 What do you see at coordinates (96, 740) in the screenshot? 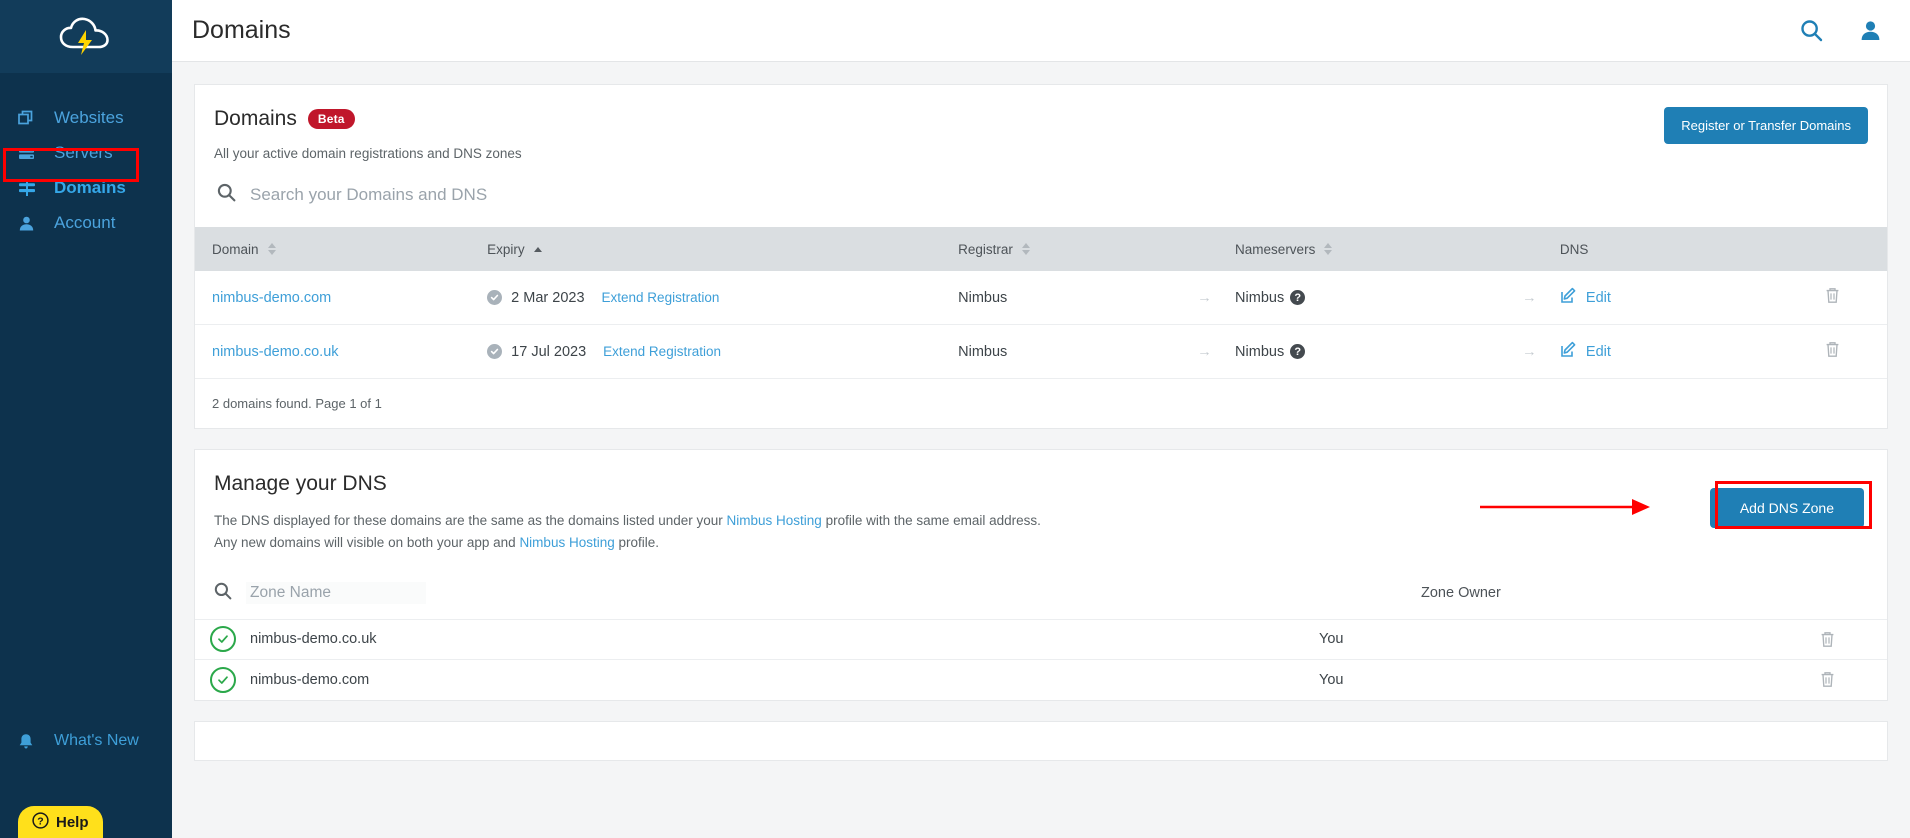
I see `whats-new-label: What's New` at bounding box center [96, 740].